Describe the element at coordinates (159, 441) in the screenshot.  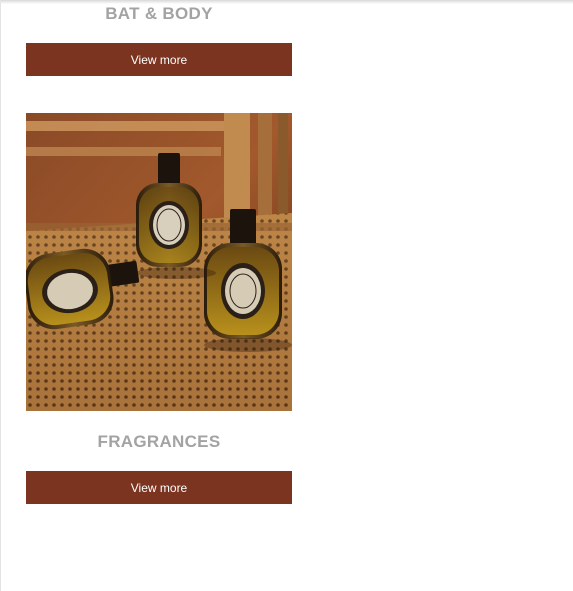
I see `section-title-fragrances: FRAGRANCES` at that location.